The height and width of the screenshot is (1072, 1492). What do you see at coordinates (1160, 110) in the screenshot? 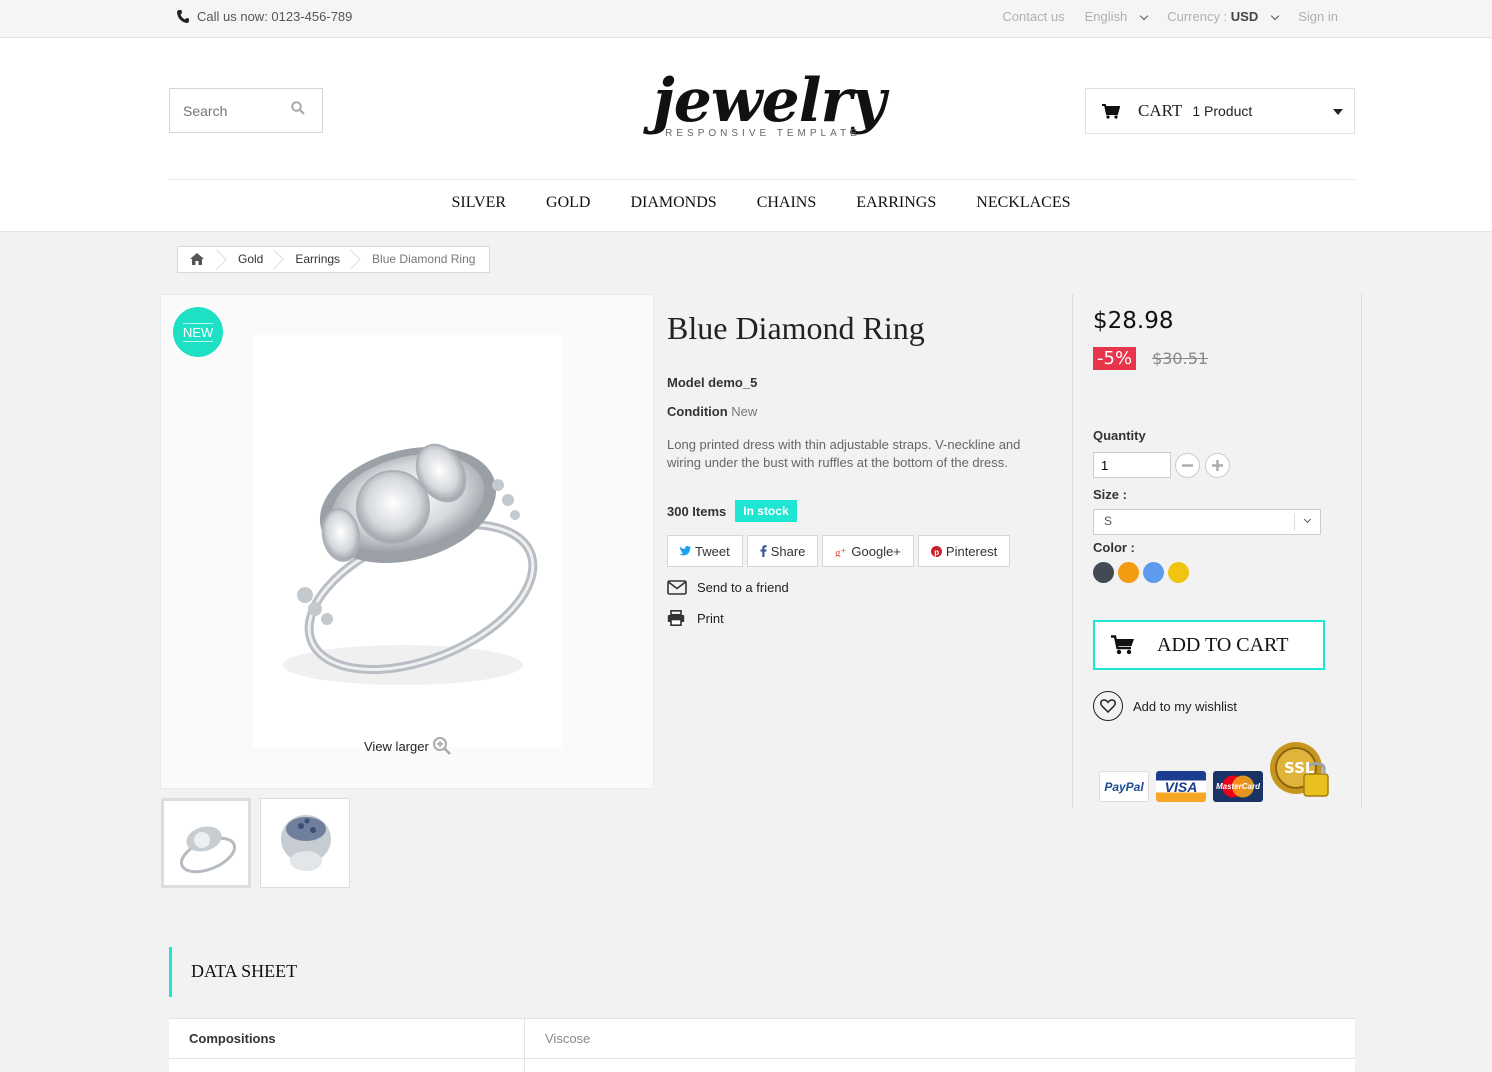
I see `cart-label: CART` at bounding box center [1160, 110].